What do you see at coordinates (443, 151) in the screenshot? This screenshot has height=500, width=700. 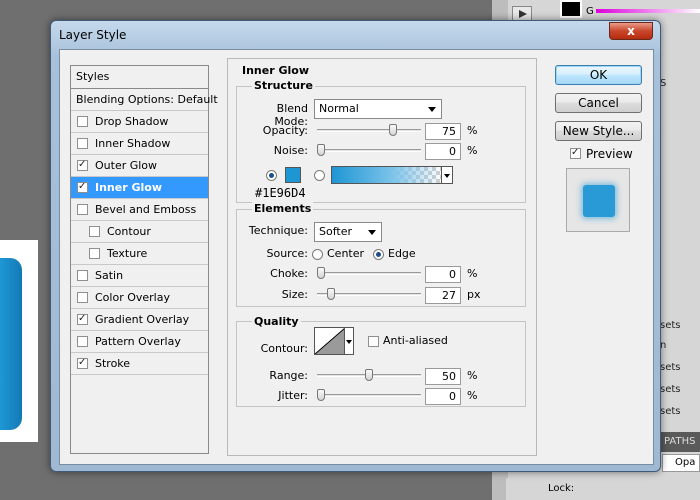 I see `noise-input: 0` at bounding box center [443, 151].